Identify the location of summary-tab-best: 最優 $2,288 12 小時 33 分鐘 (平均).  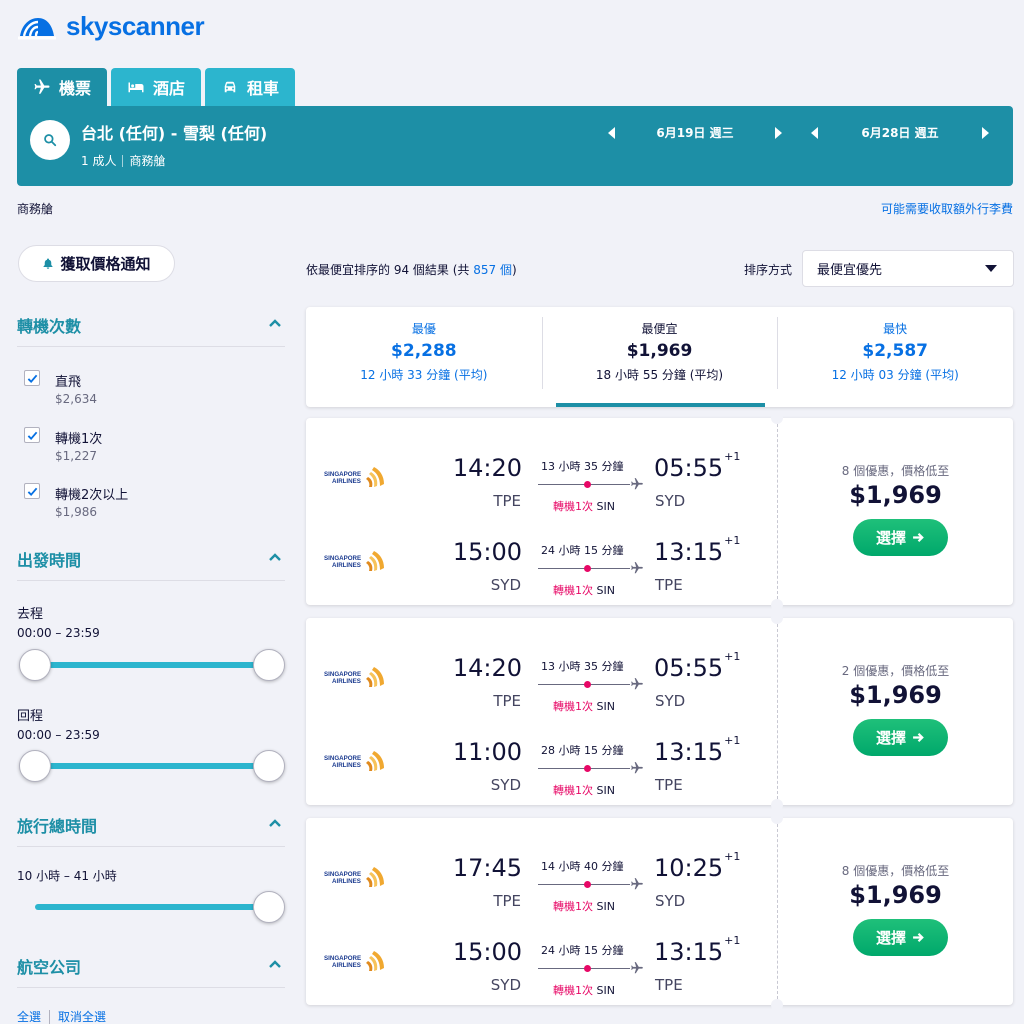
(424, 357).